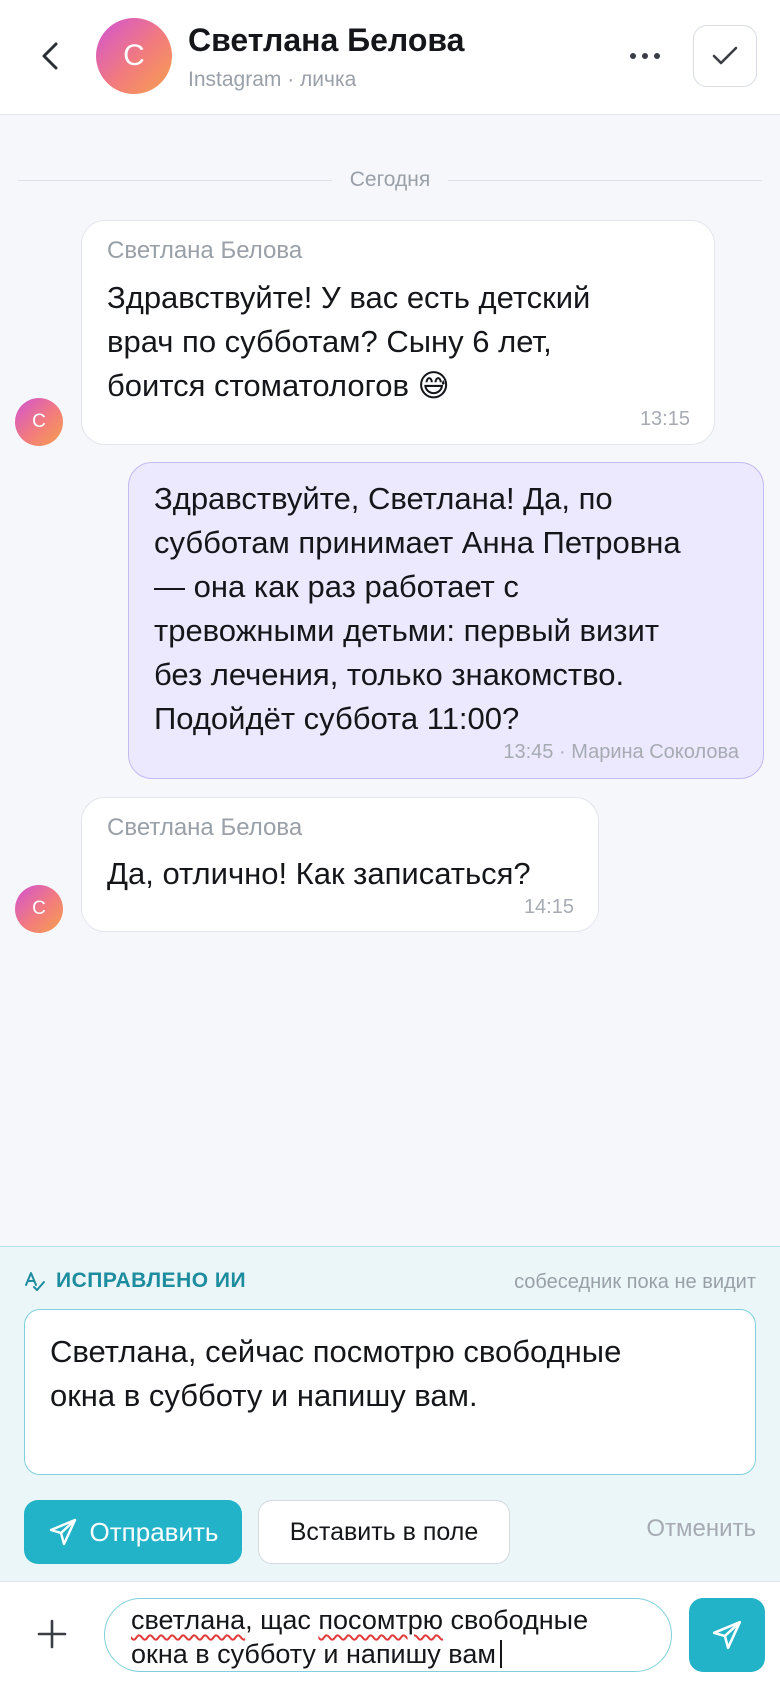  What do you see at coordinates (336, 586) in the screenshot?
I see `message-line: — она как раз работает с` at bounding box center [336, 586].